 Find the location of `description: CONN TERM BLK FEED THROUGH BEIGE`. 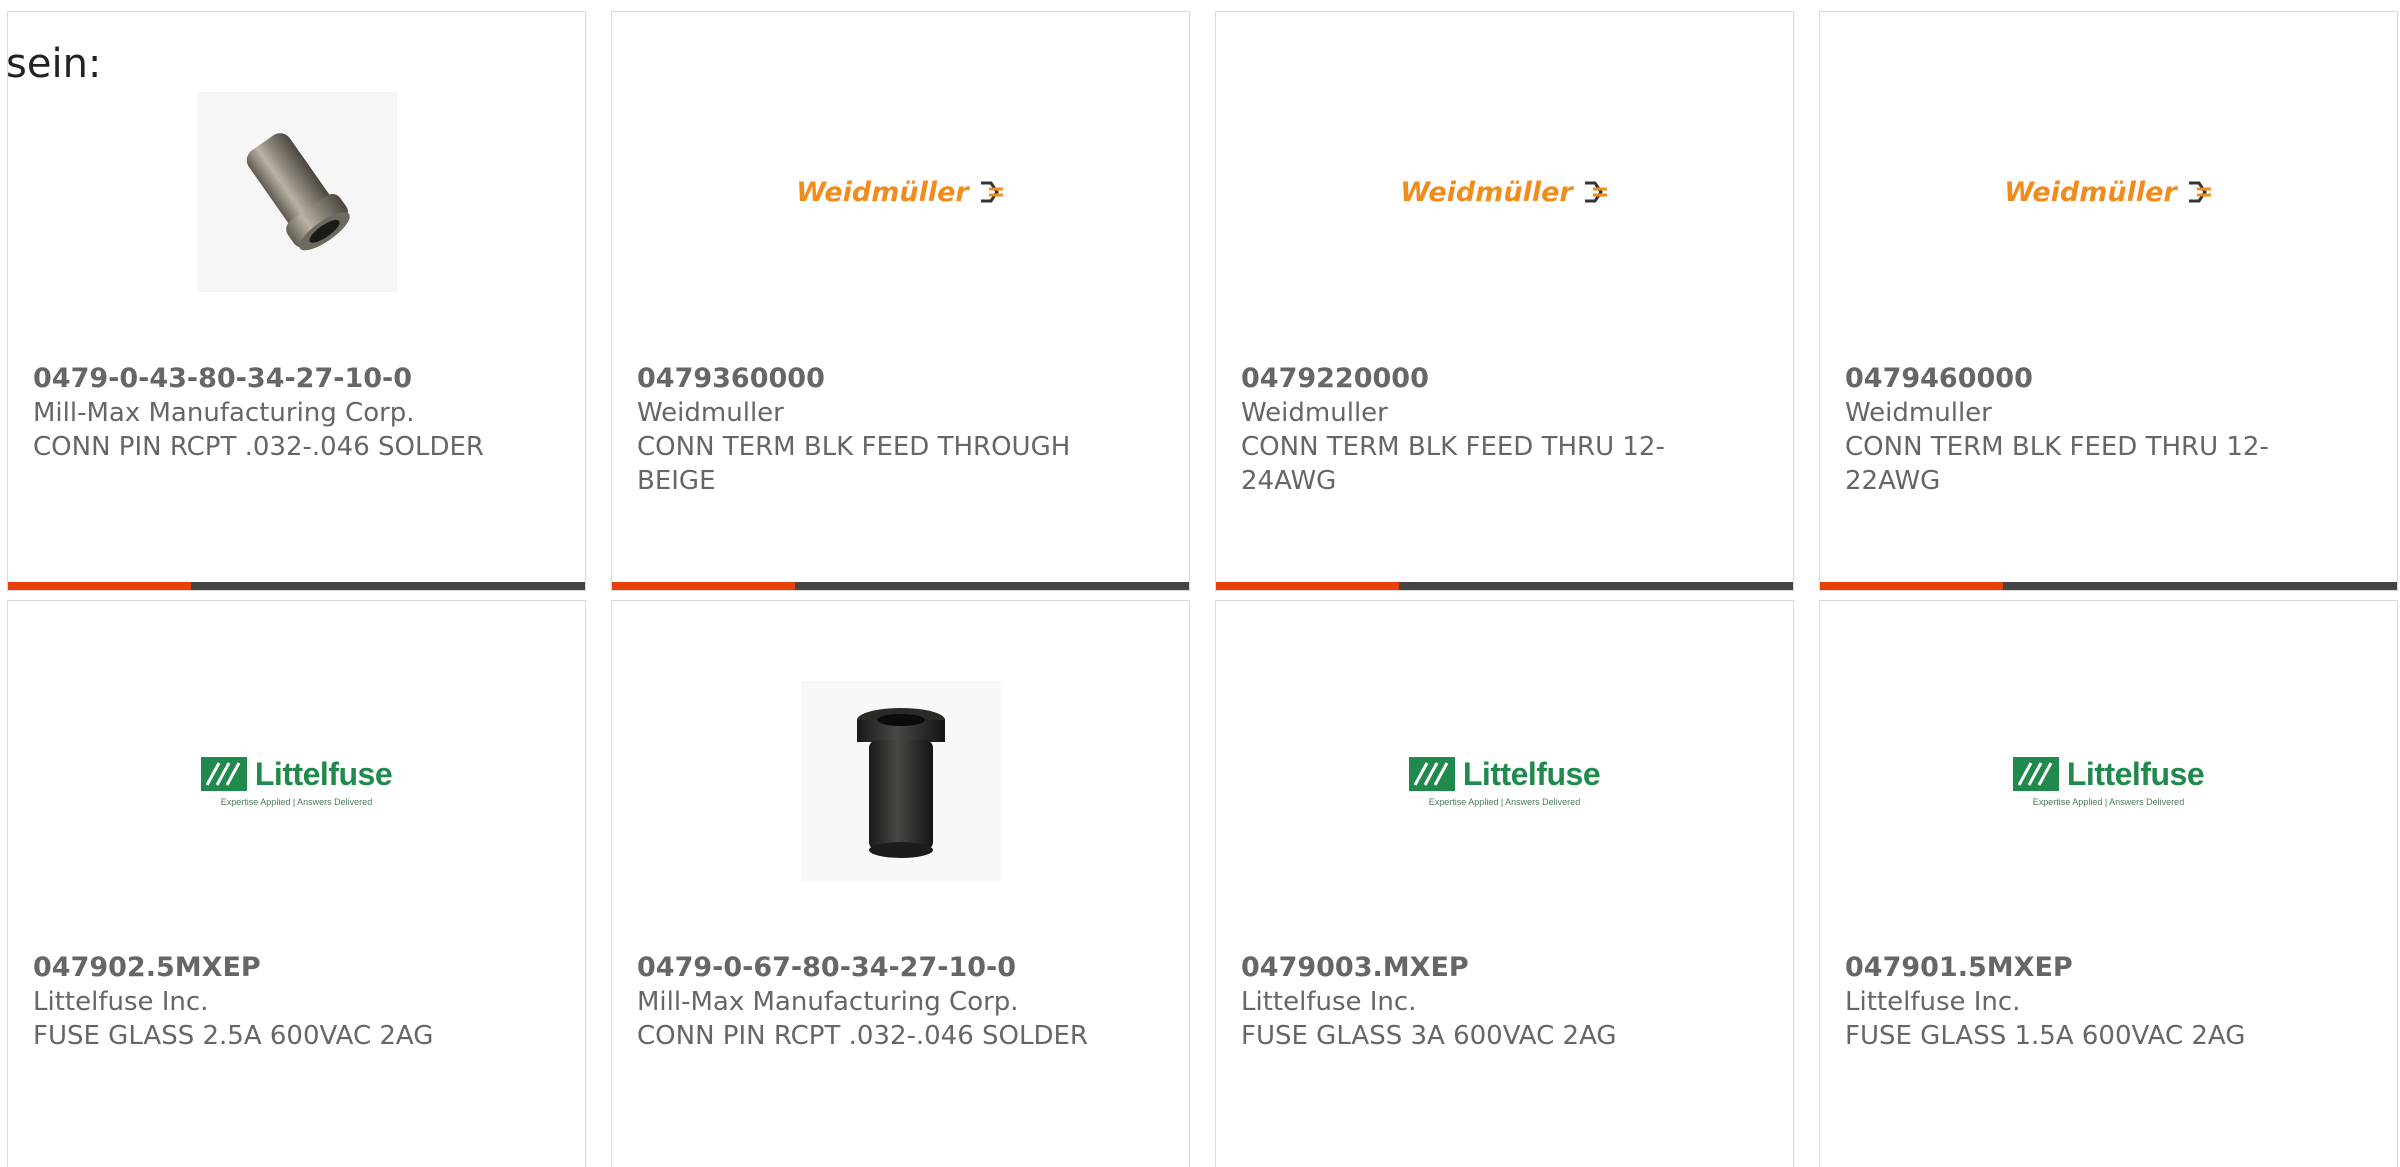

description: CONN TERM BLK FEED THROUGH BEIGE is located at coordinates (854, 464).